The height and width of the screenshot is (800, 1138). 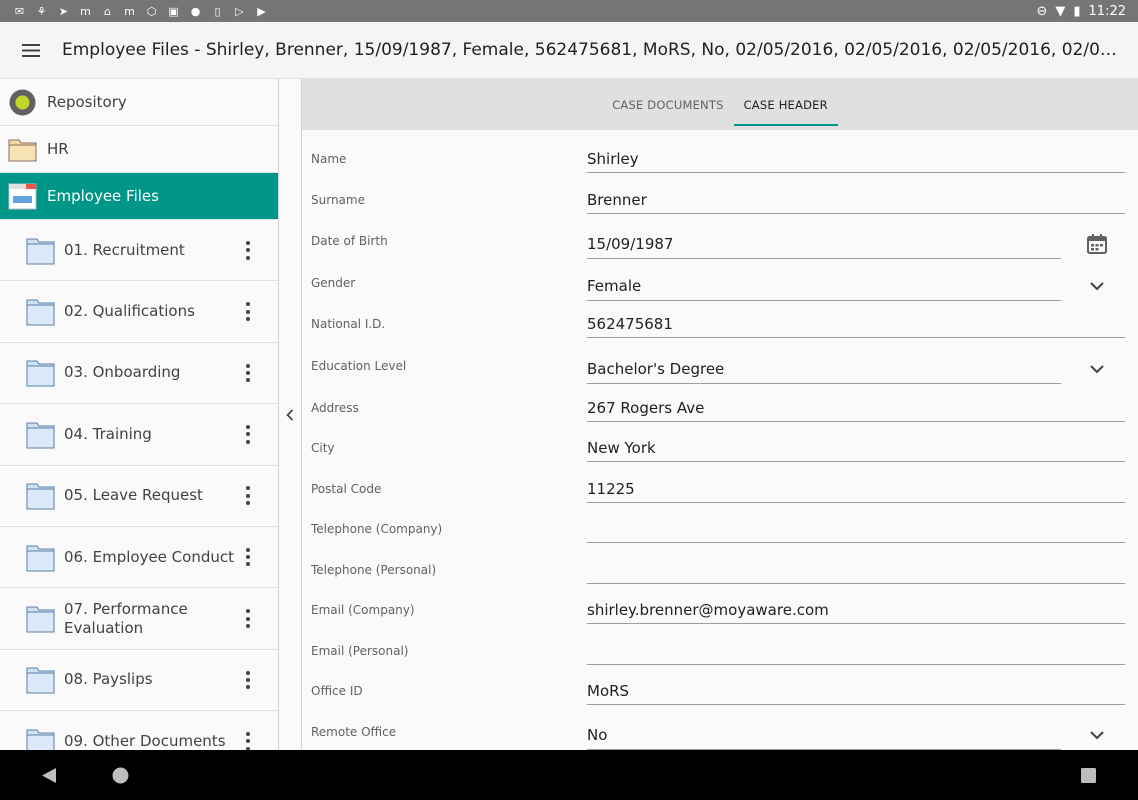 I want to click on system-icons: ⊖ ▼ ▮ 11:22, so click(x=1081, y=11).